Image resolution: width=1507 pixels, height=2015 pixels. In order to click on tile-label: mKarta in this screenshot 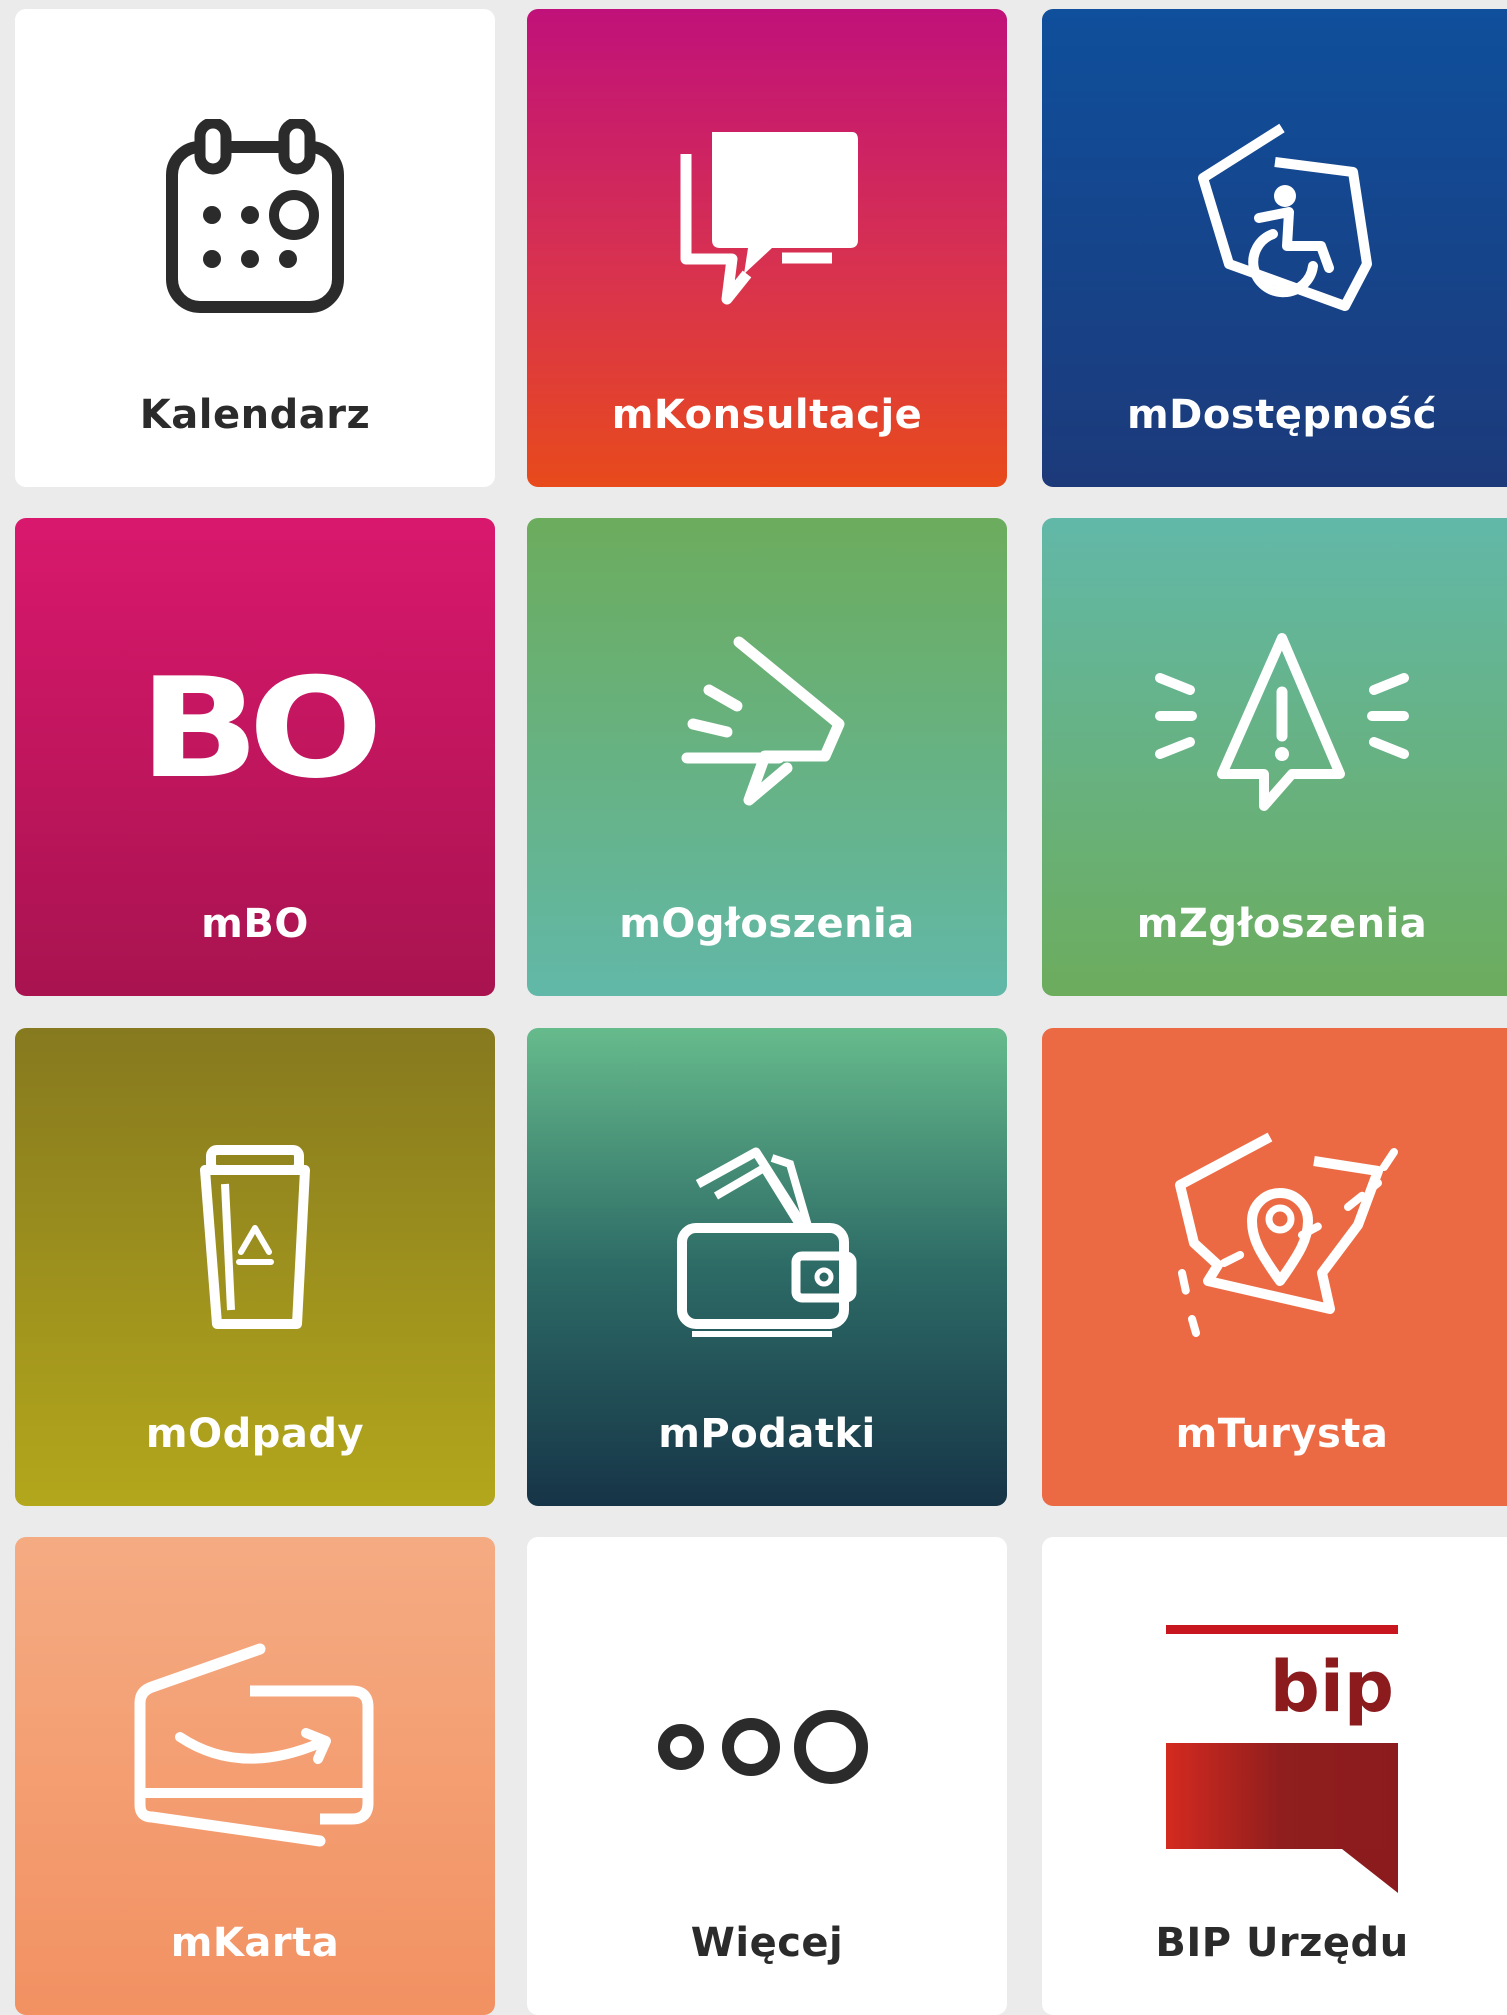, I will do `click(255, 1943)`.